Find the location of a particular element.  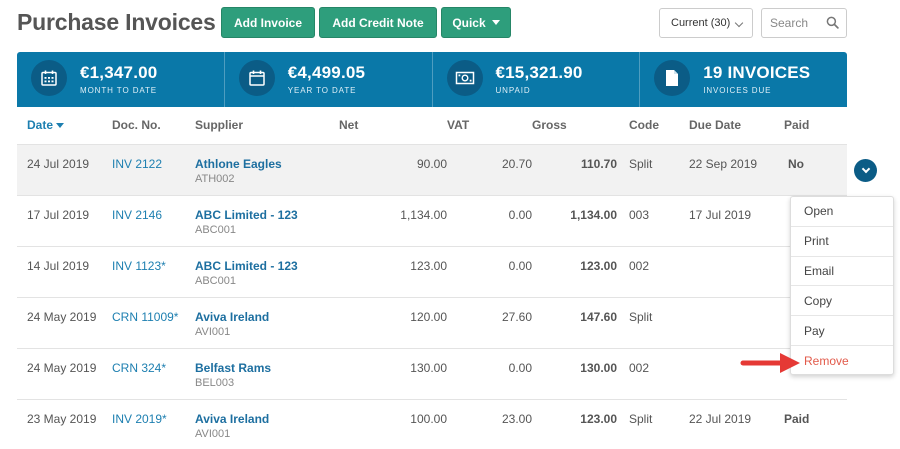

doc-number-link: CRN 324* is located at coordinates (139, 368).